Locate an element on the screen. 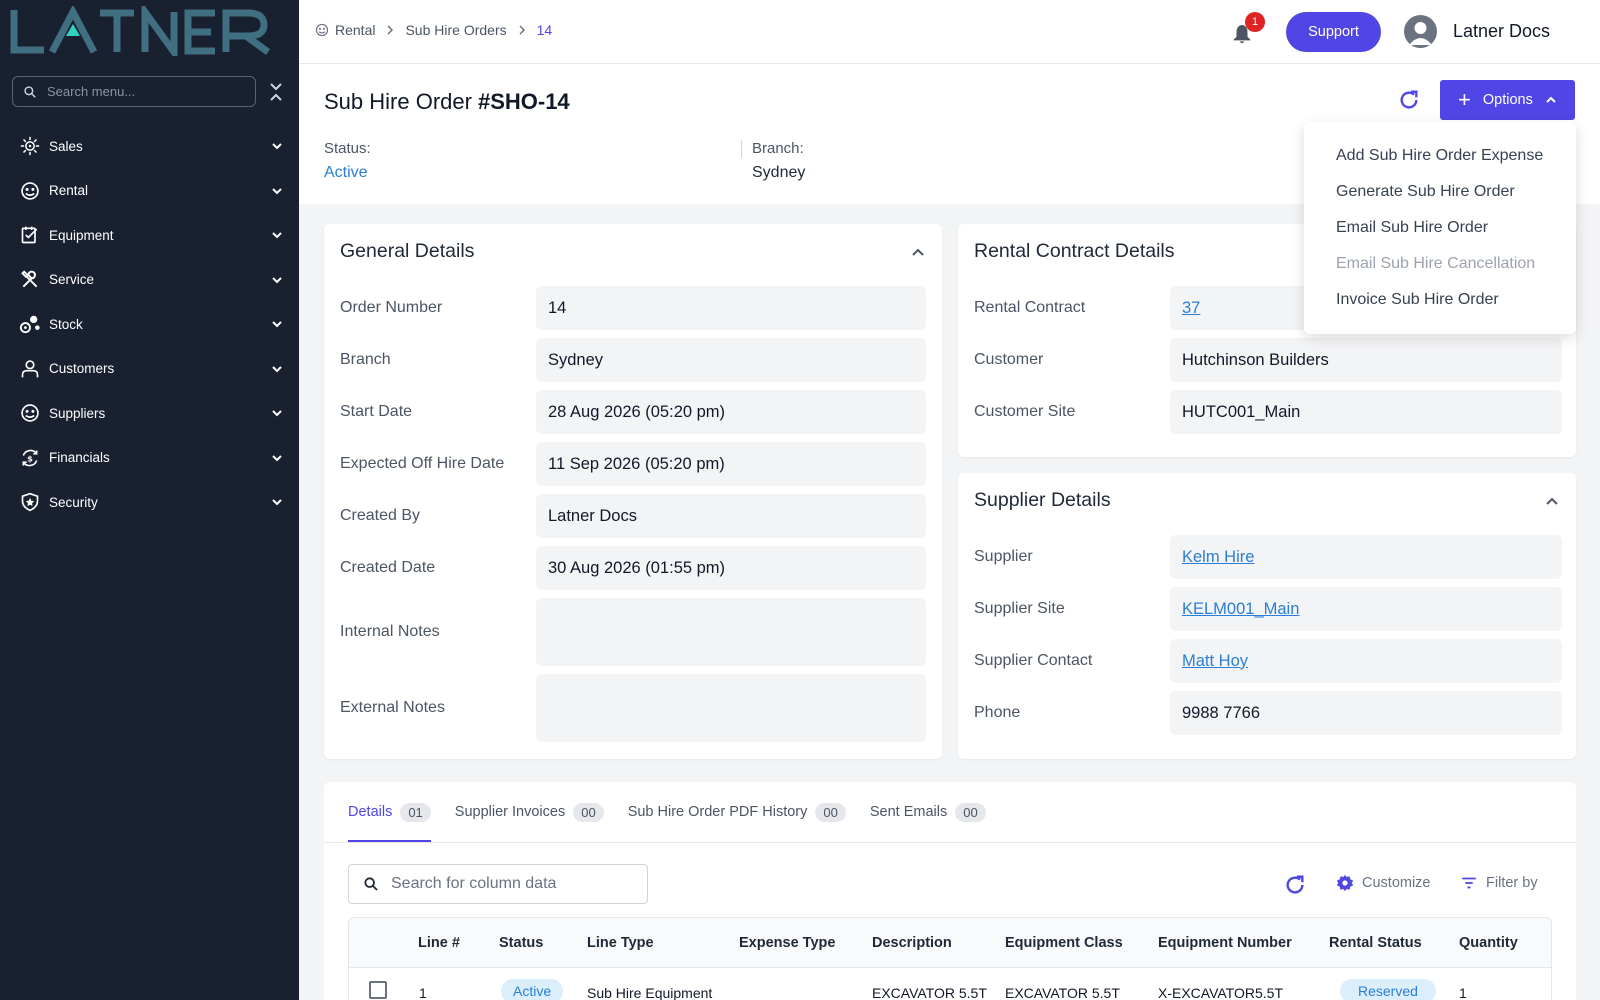 The height and width of the screenshot is (1000, 1600). menu-item-invoice: Invoice Sub Hire Order is located at coordinates (1417, 300).